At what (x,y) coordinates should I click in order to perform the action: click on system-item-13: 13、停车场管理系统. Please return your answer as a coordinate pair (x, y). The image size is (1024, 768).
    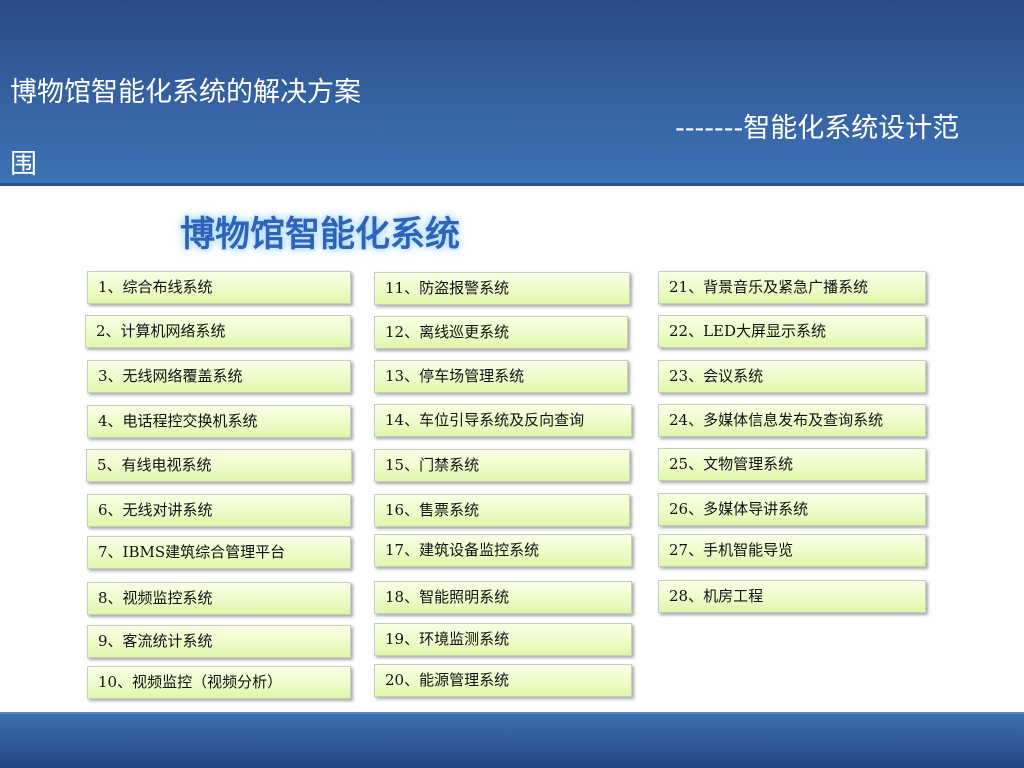
    Looking at the image, I should click on (501, 376).